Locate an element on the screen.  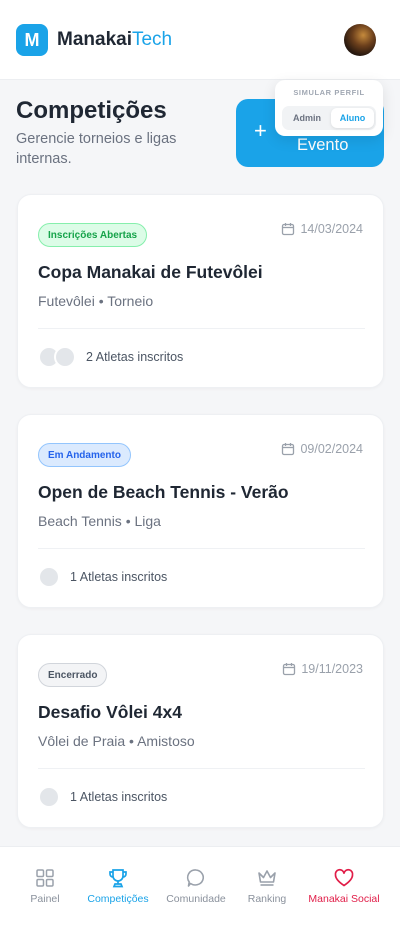
nav-item-competicoes: Competições is located at coordinates (118, 886).